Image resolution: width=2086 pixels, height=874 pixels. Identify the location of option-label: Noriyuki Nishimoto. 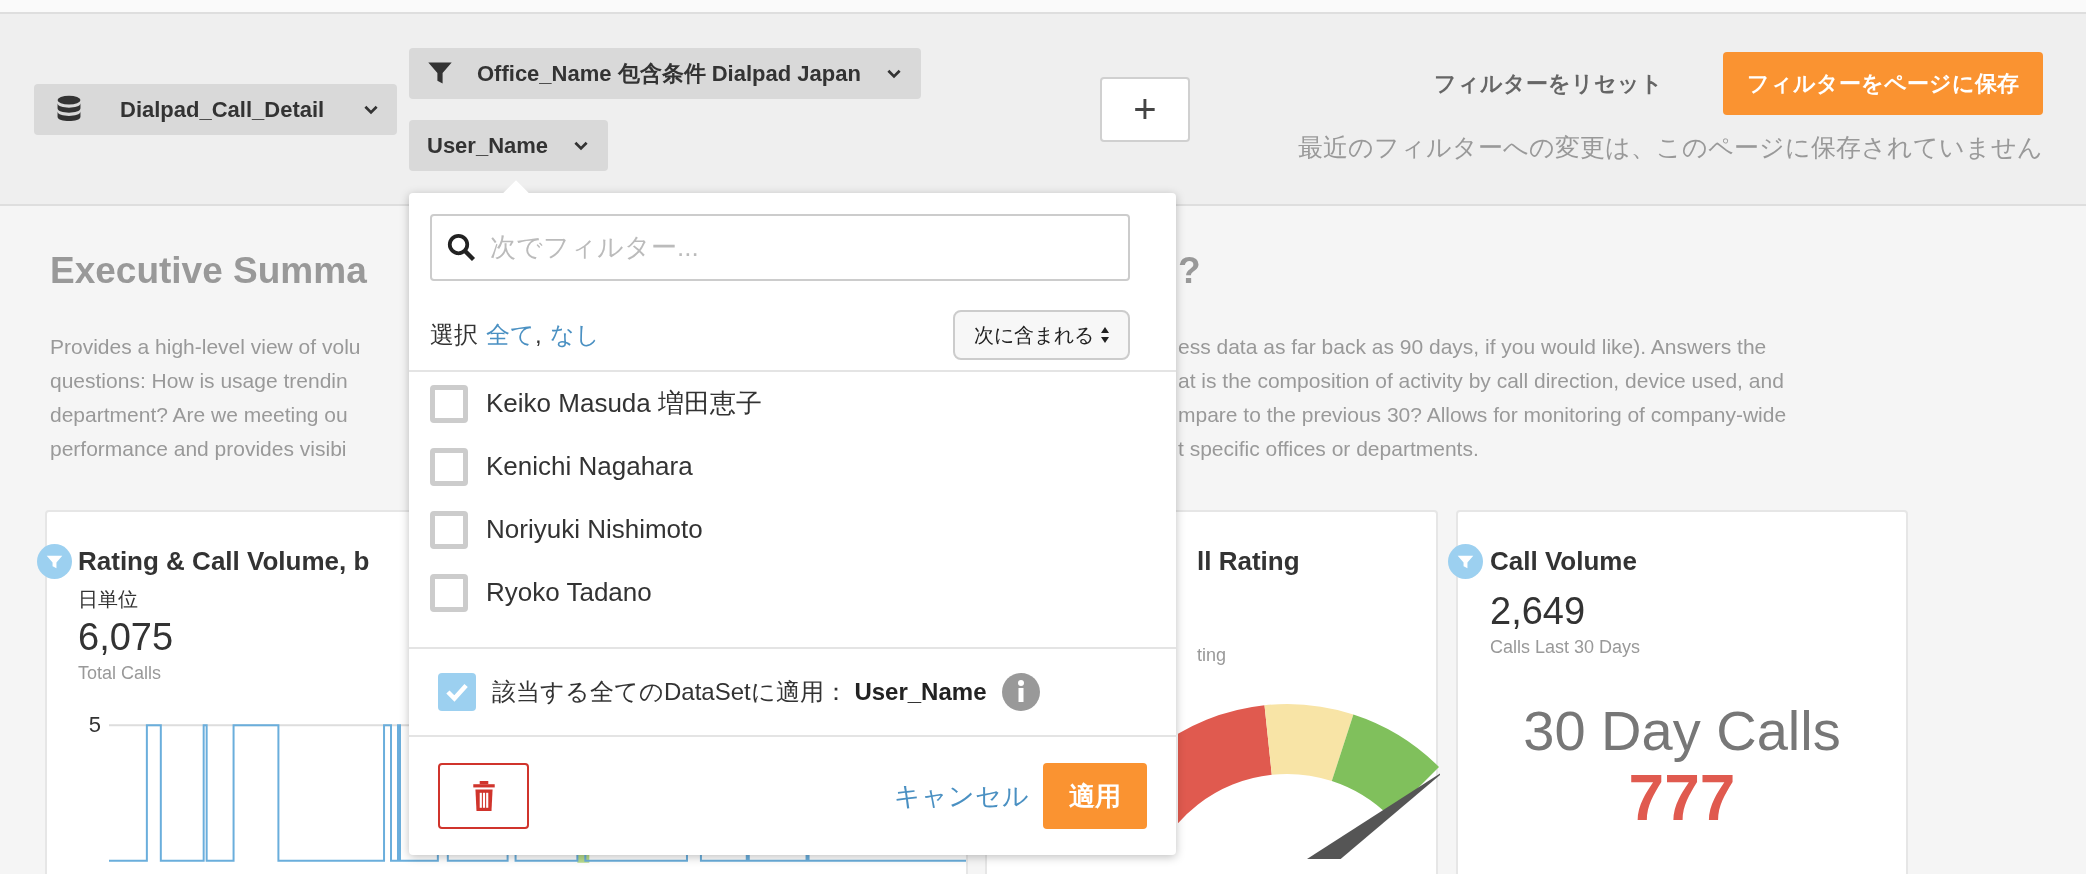
(594, 529).